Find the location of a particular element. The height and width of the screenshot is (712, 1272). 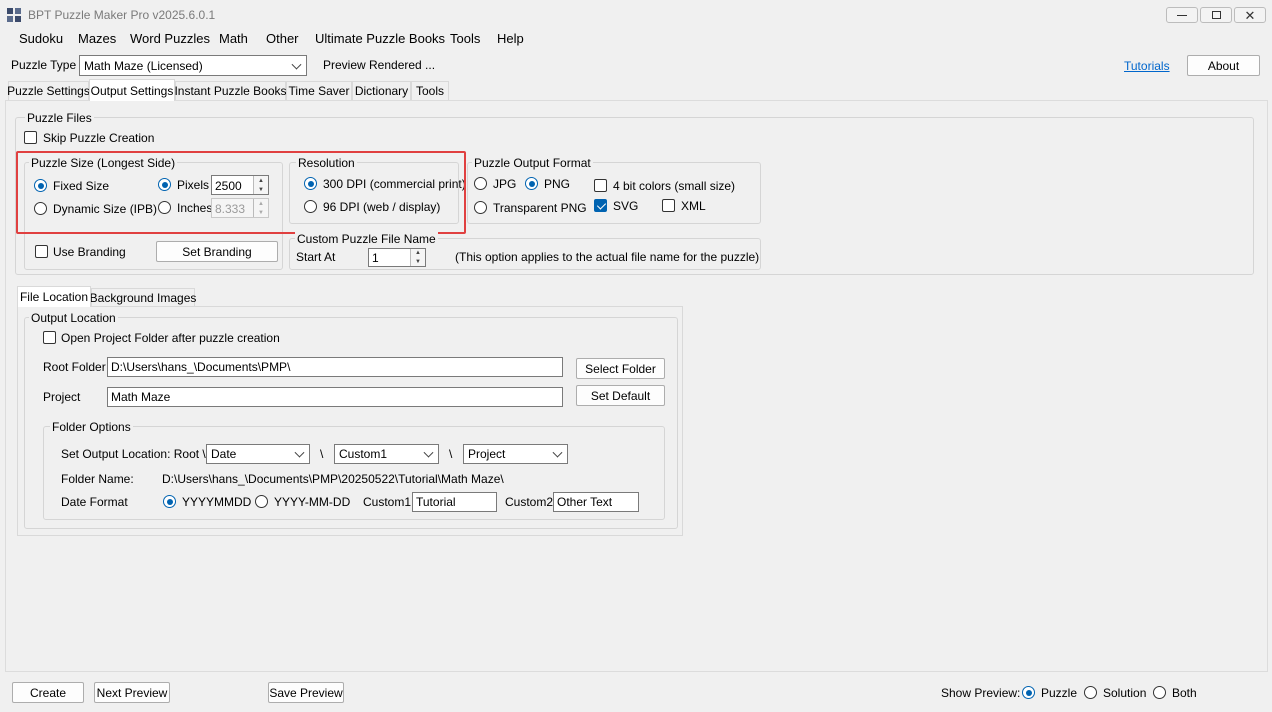

highlight-box is located at coordinates (241, 192).